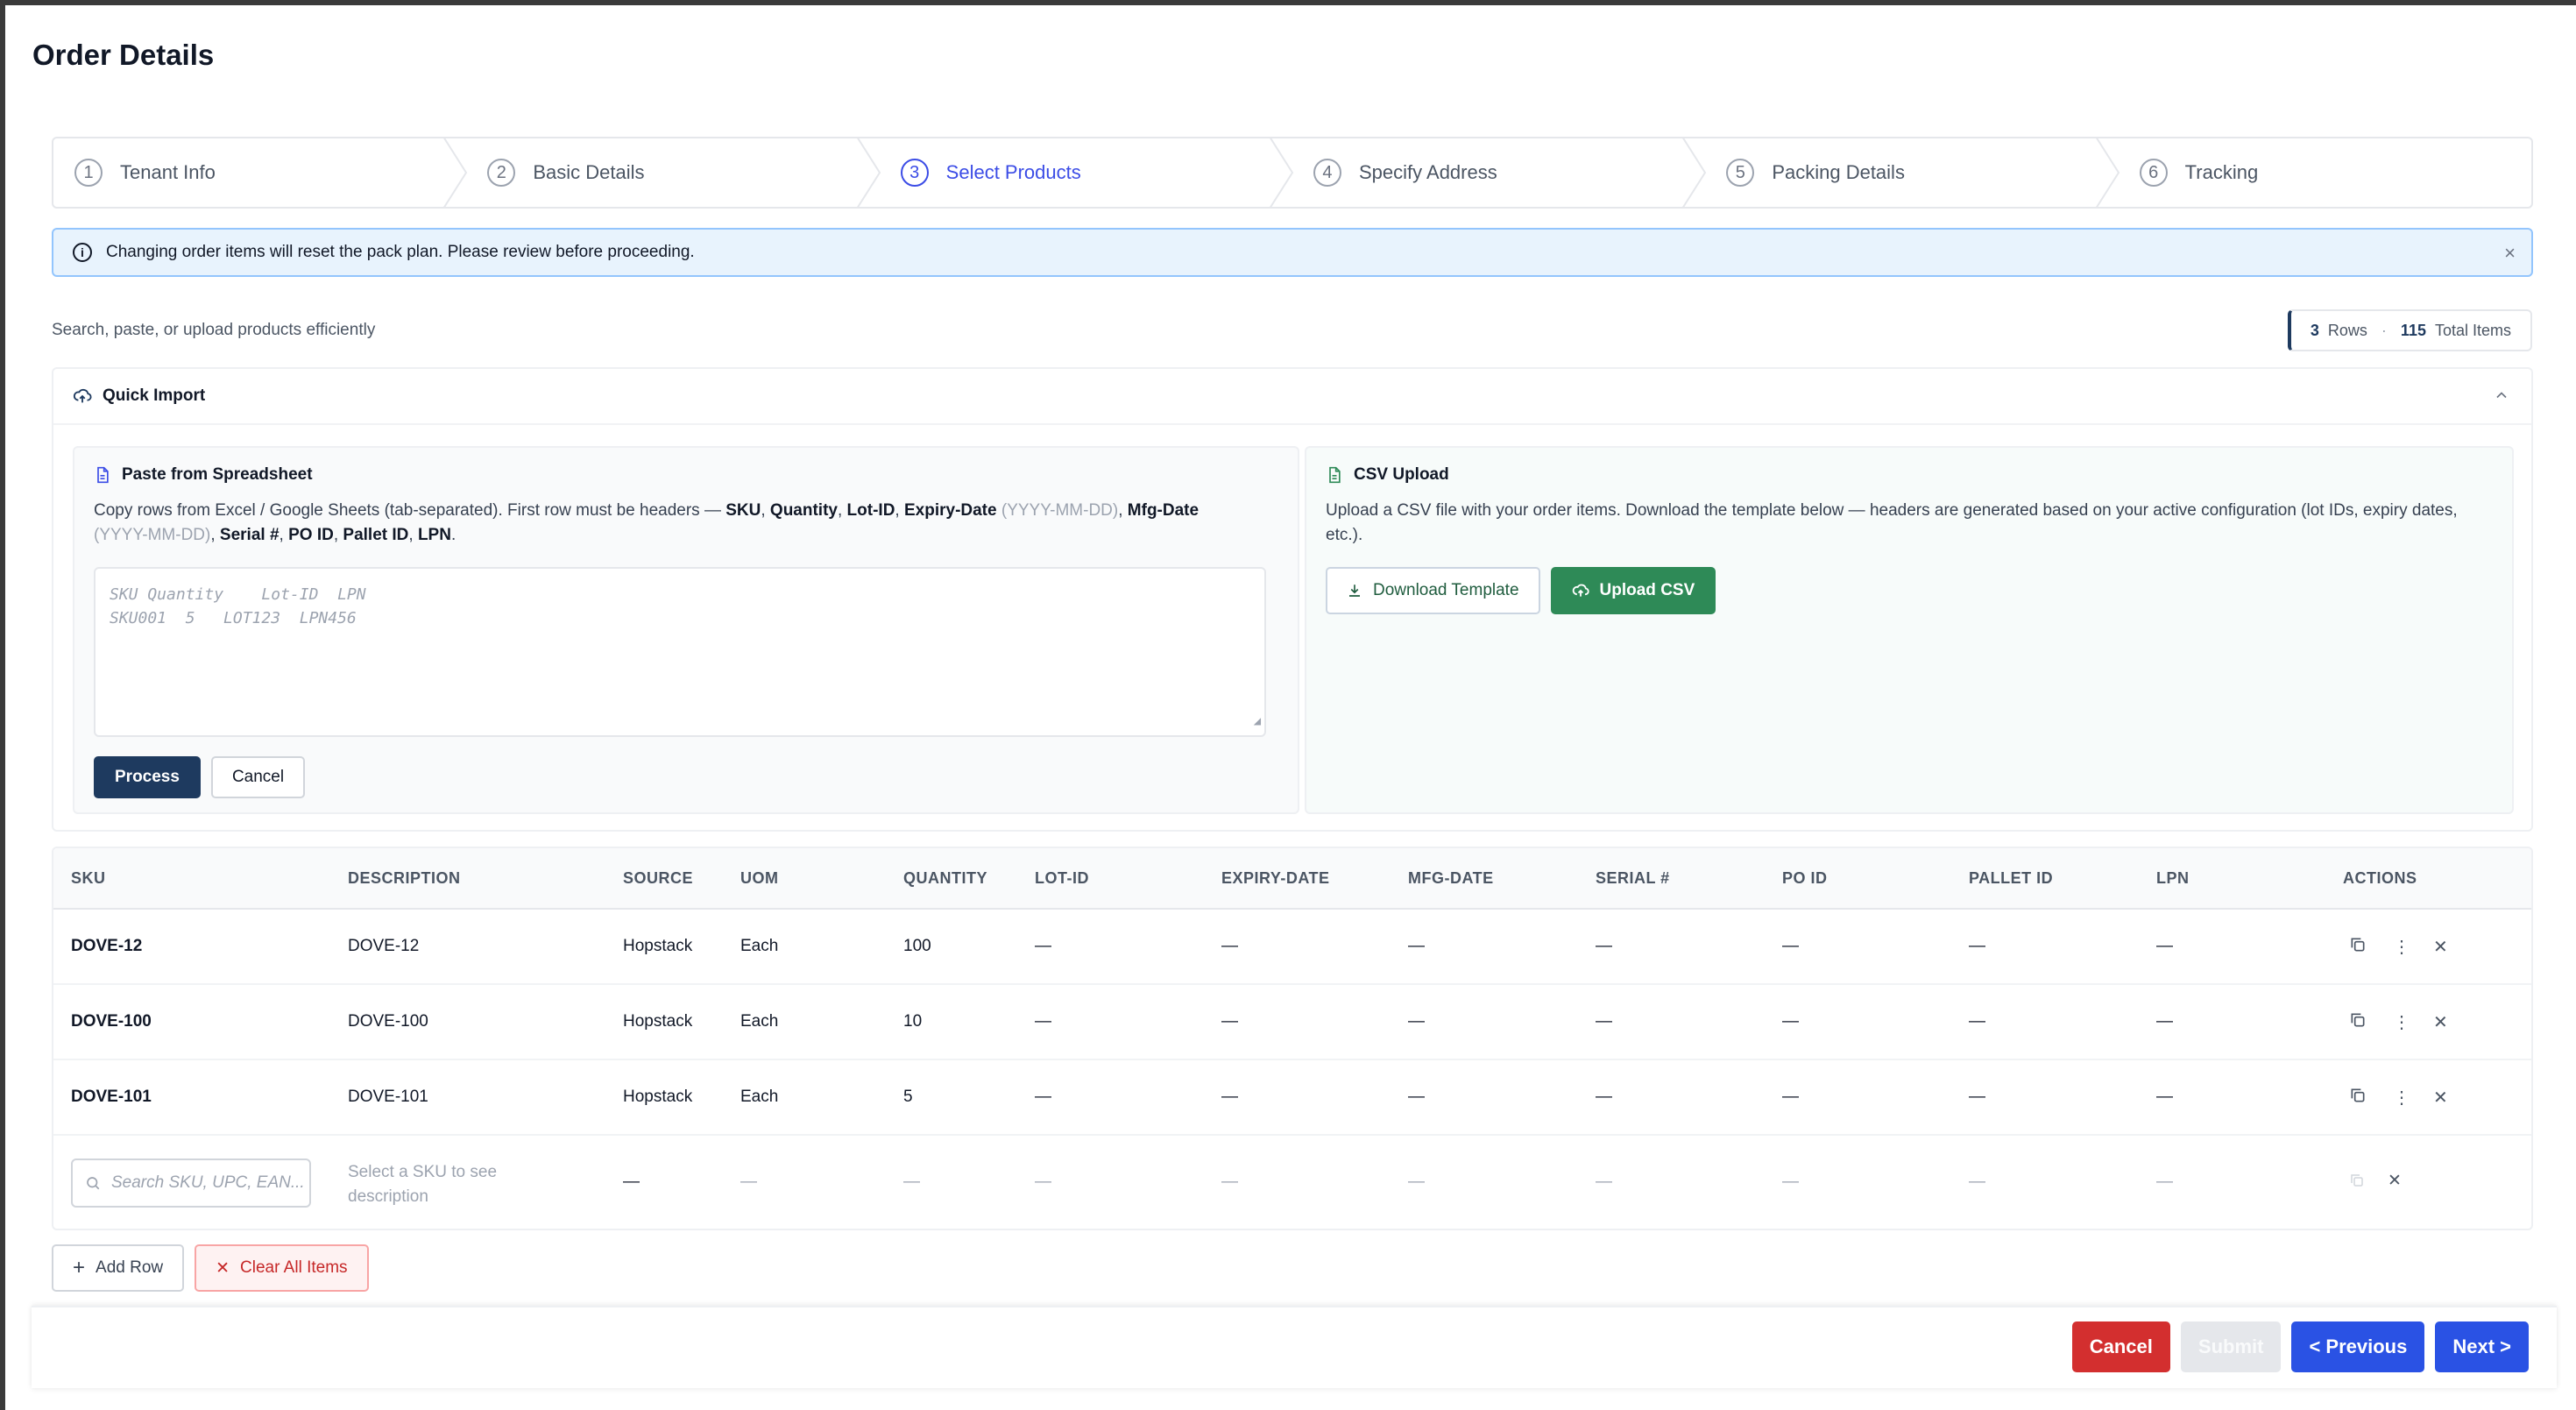  I want to click on header-mfg: Mfg-Date, so click(1163, 510).